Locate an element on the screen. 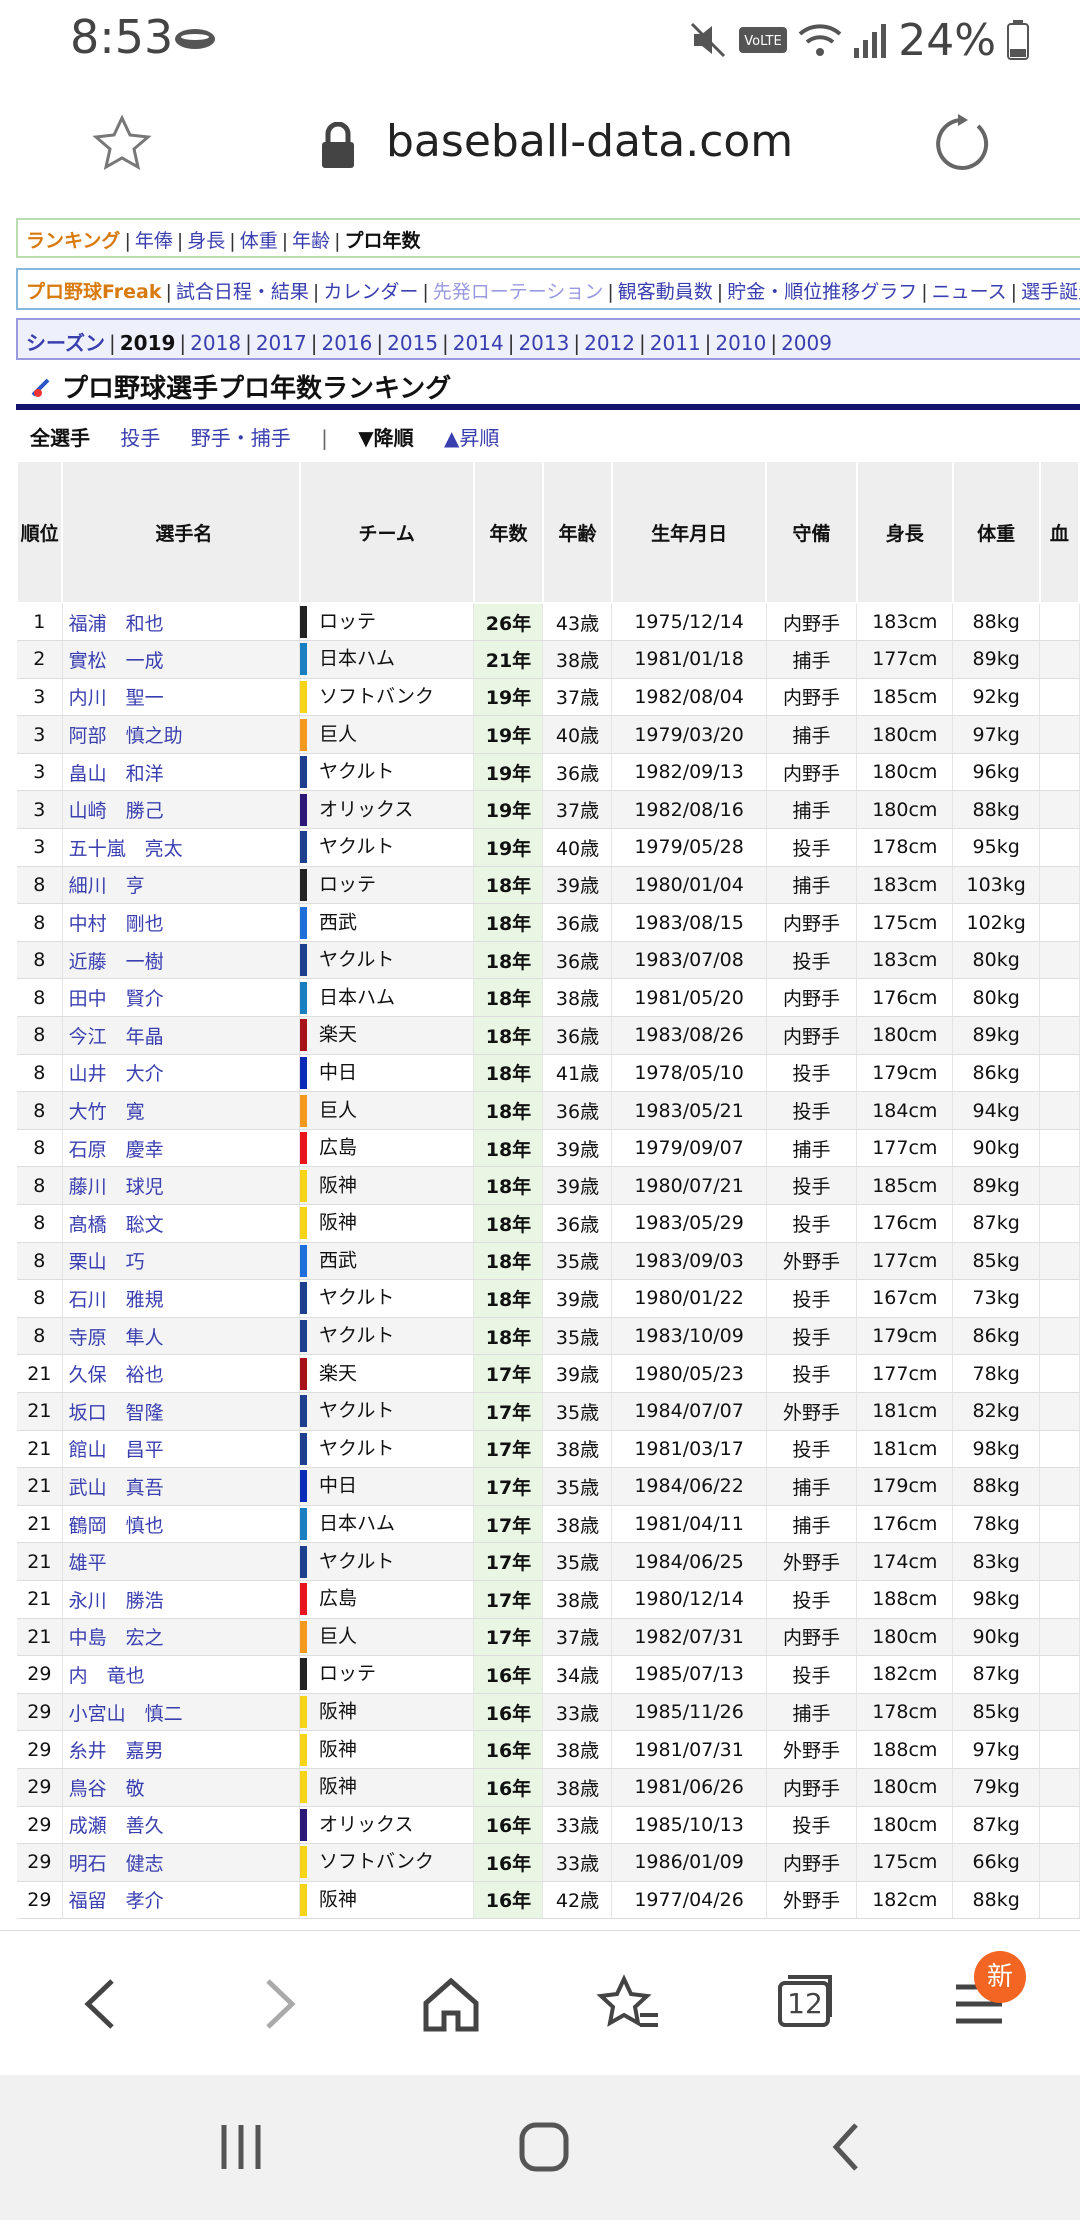  th-age: 年齢 is located at coordinates (577, 532).